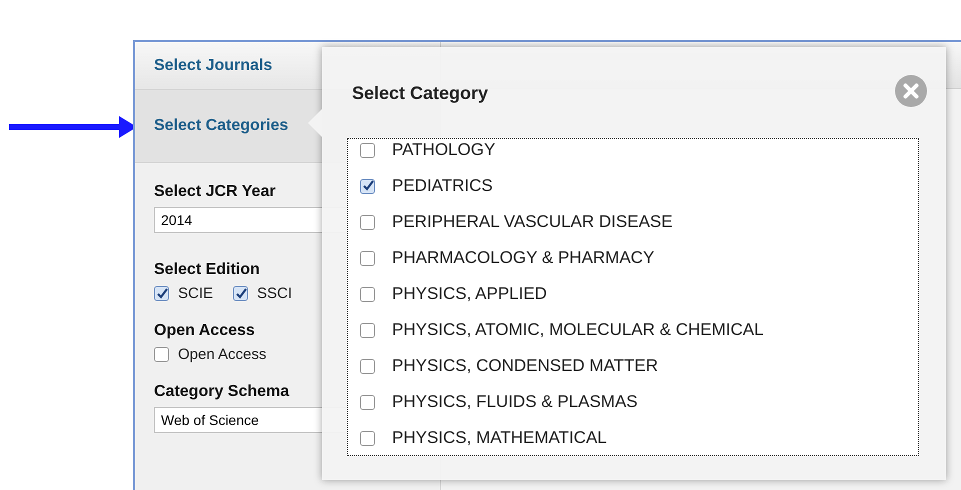 The image size is (961, 490). I want to click on field-label: Select Edition, so click(207, 270).